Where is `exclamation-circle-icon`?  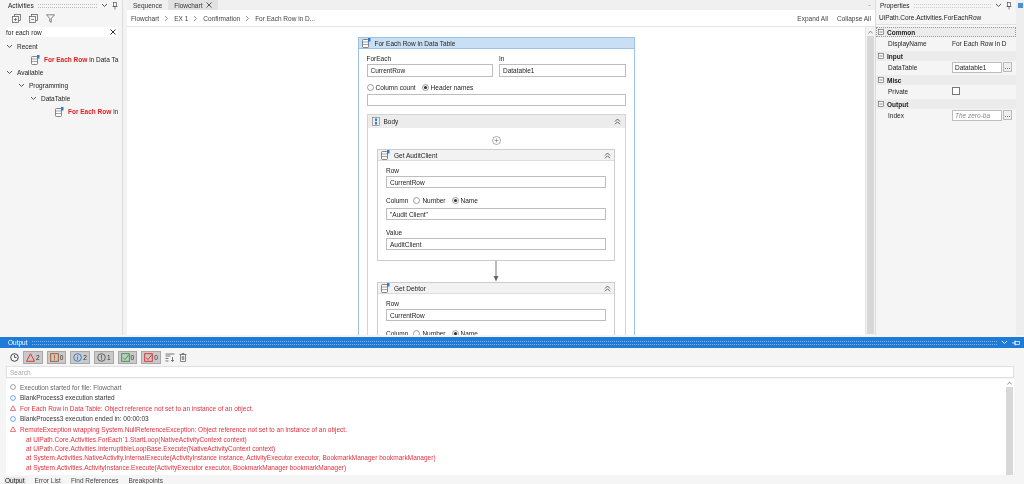 exclamation-circle-icon is located at coordinates (101, 357).